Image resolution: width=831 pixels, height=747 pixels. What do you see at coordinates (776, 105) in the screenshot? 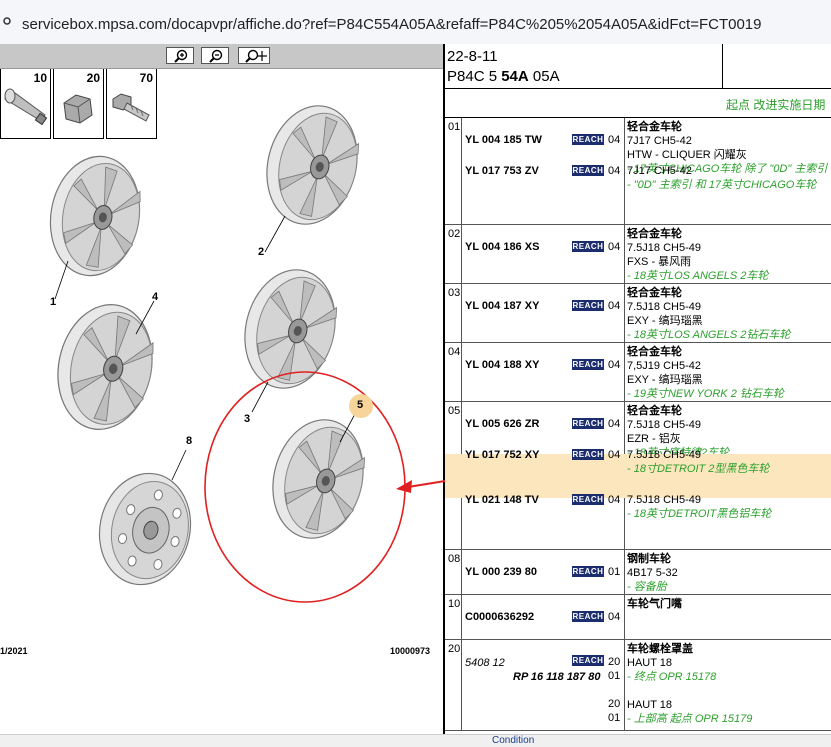
I see `implementation-label: 起点 改进实施日期` at bounding box center [776, 105].